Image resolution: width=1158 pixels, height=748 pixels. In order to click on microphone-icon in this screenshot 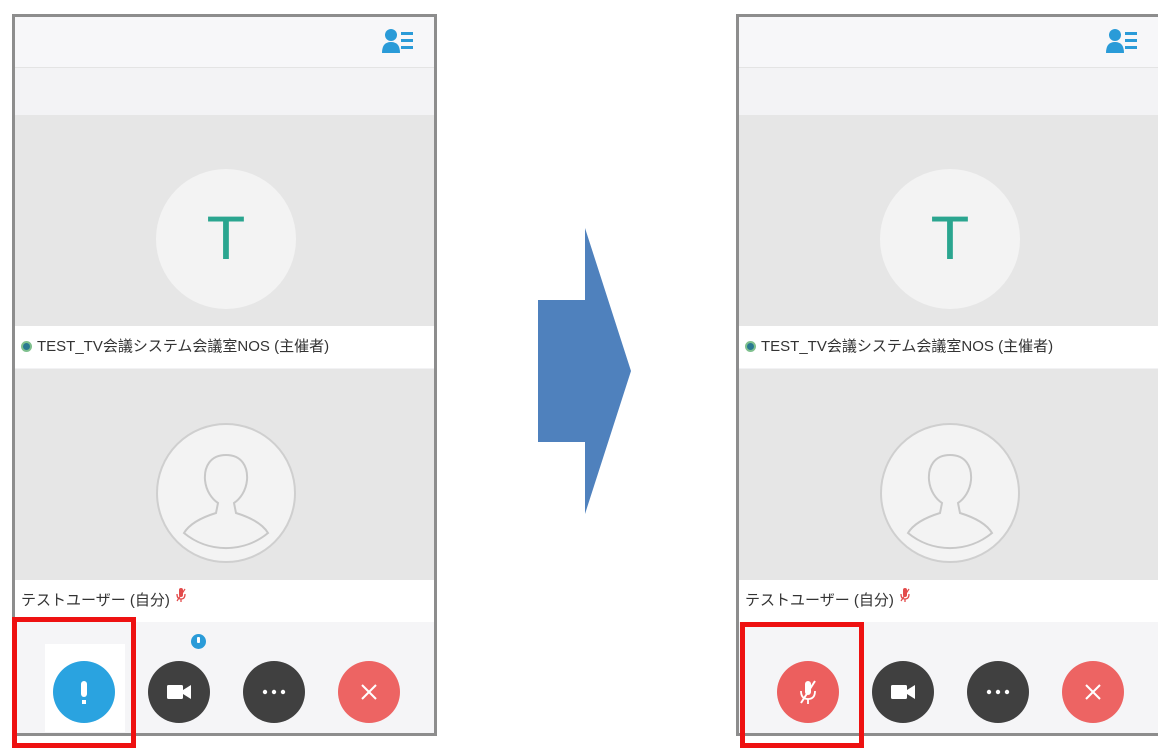, I will do `click(84, 692)`.